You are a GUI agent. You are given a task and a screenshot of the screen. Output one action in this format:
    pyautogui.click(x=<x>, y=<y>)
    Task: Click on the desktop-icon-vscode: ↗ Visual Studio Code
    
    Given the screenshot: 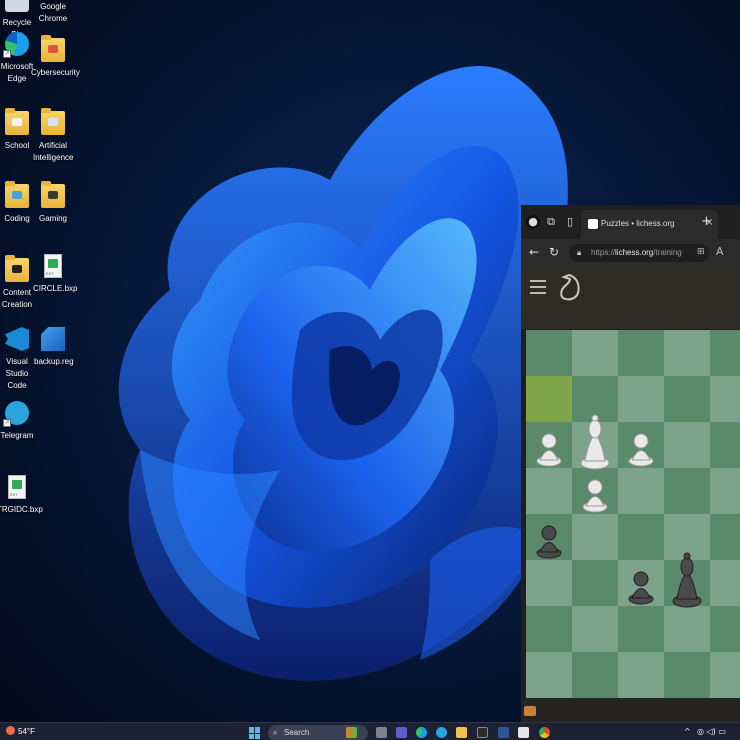 What is the action you would take?
    pyautogui.click(x=18, y=359)
    